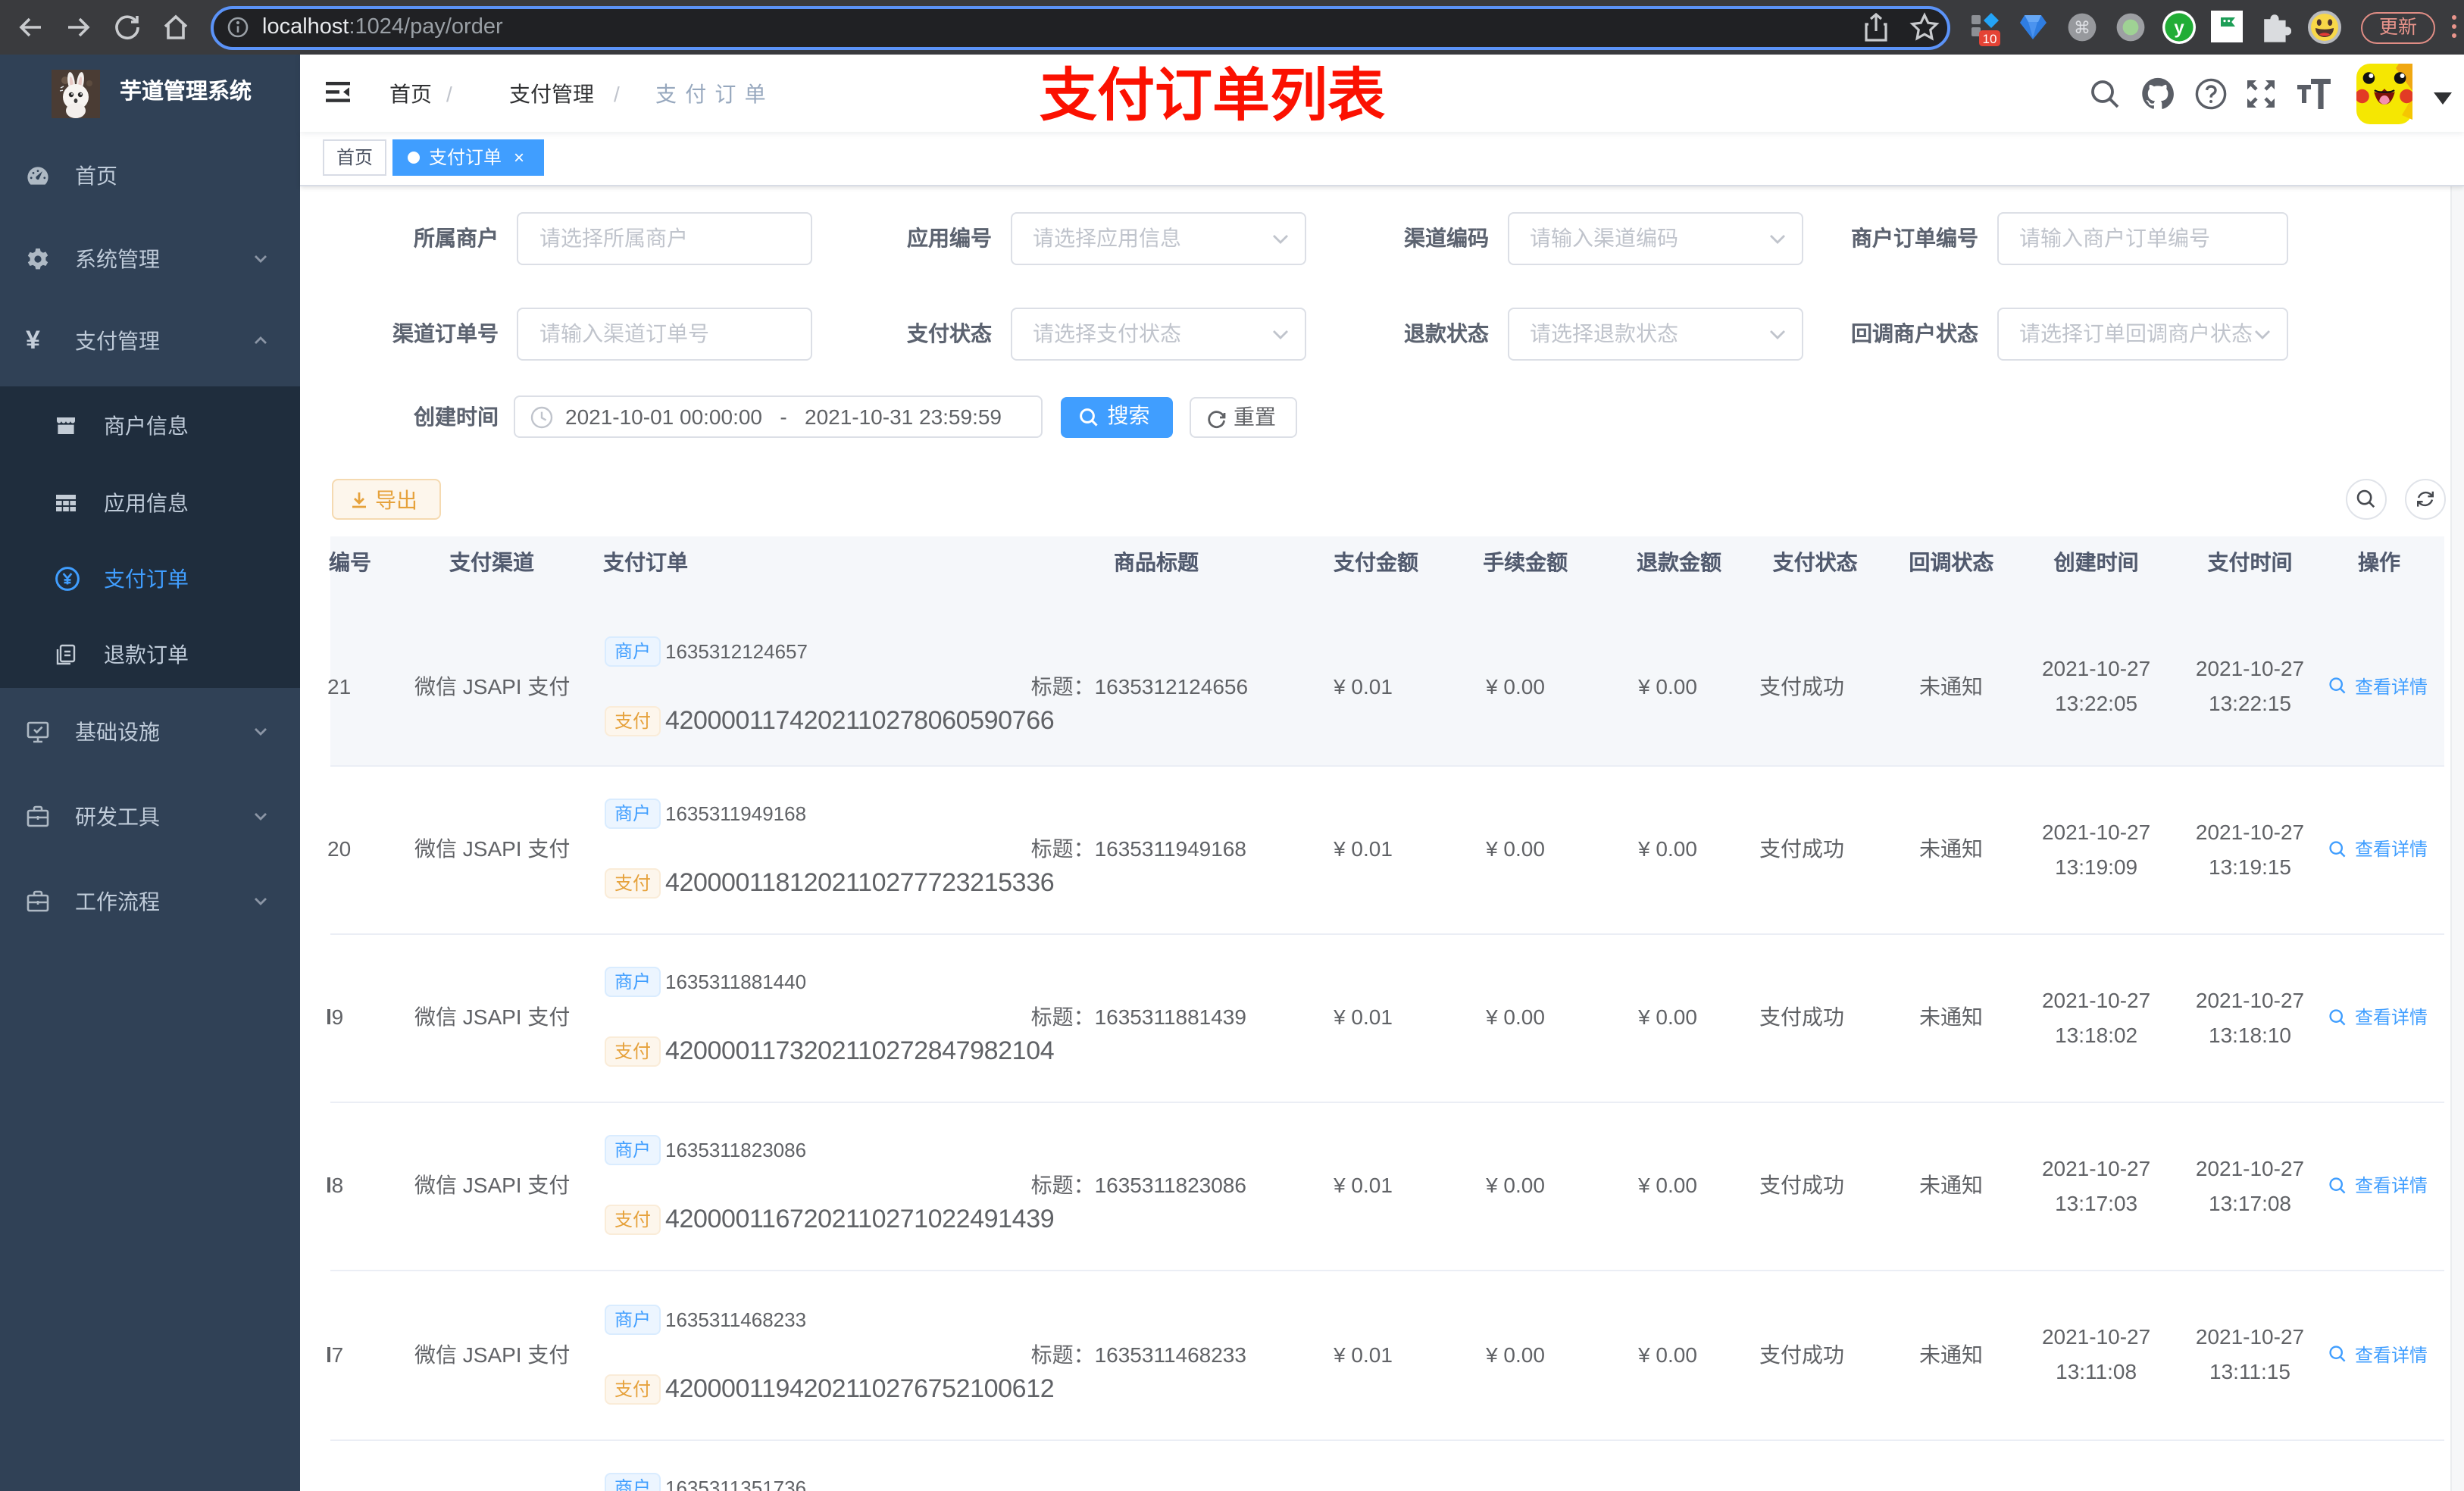 The height and width of the screenshot is (1491, 2464). What do you see at coordinates (2179, 27) in the screenshot?
I see `svg-text: y` at bounding box center [2179, 27].